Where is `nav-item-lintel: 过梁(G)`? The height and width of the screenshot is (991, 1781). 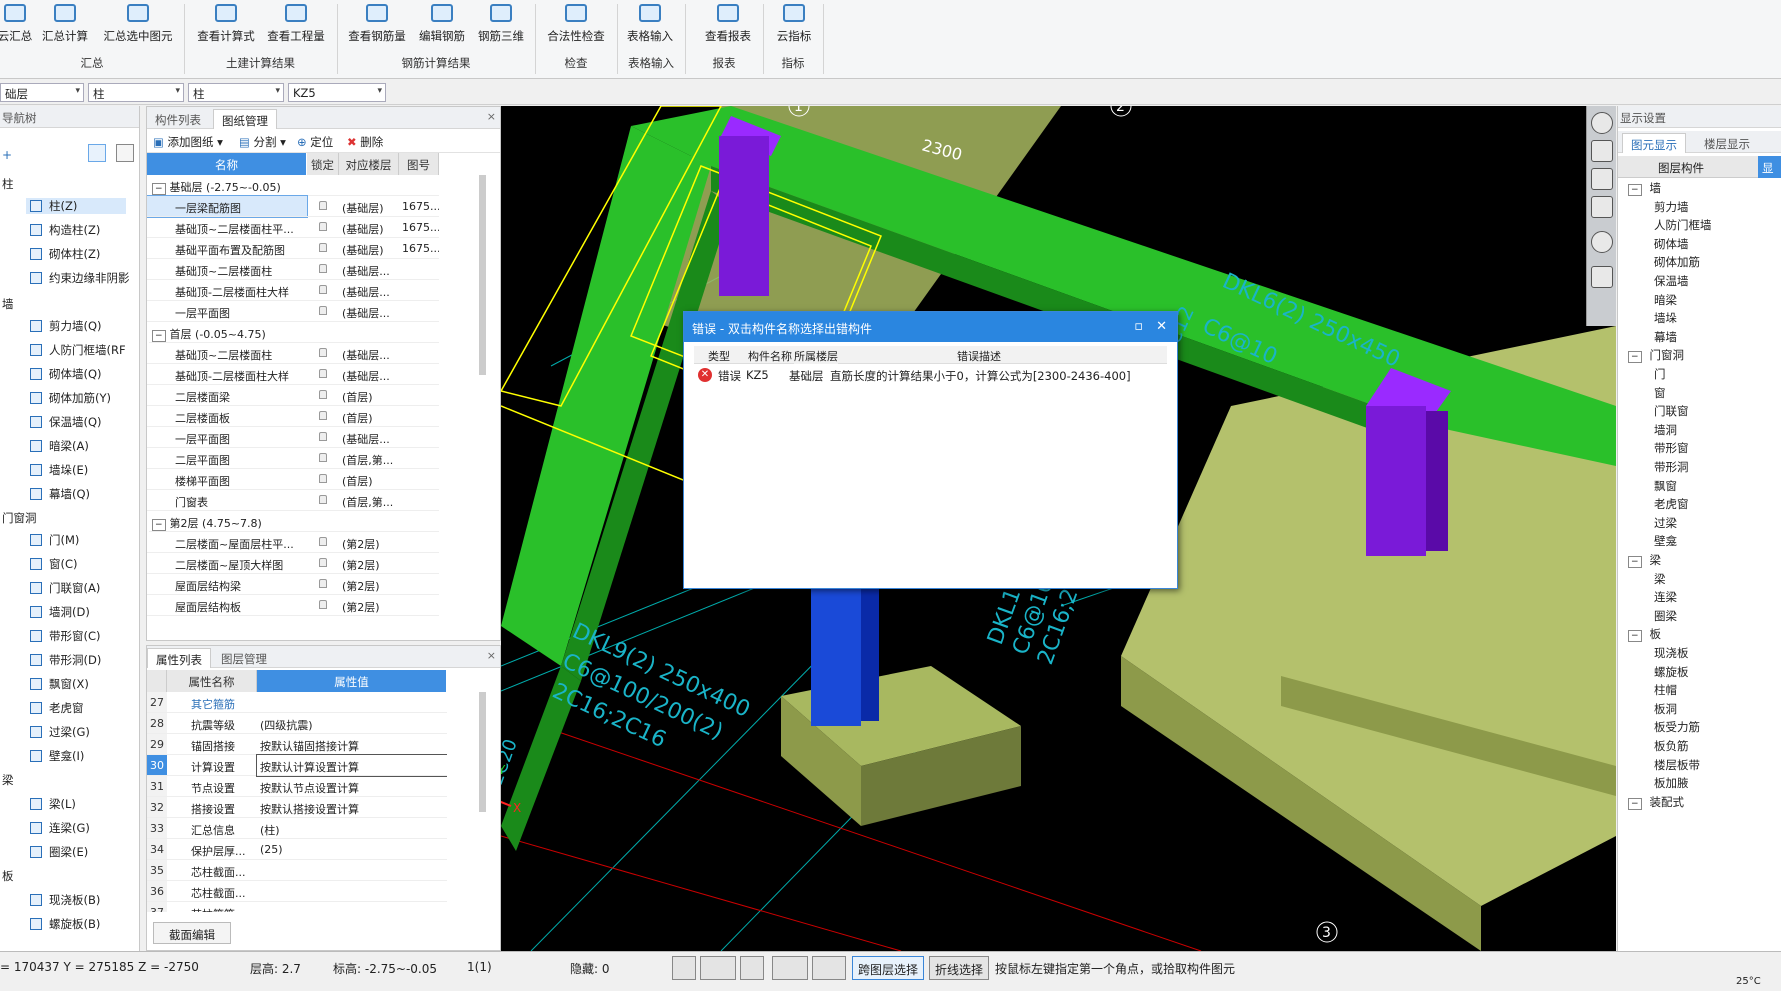
nav-item-lintel: 过梁(G) is located at coordinates (60, 732).